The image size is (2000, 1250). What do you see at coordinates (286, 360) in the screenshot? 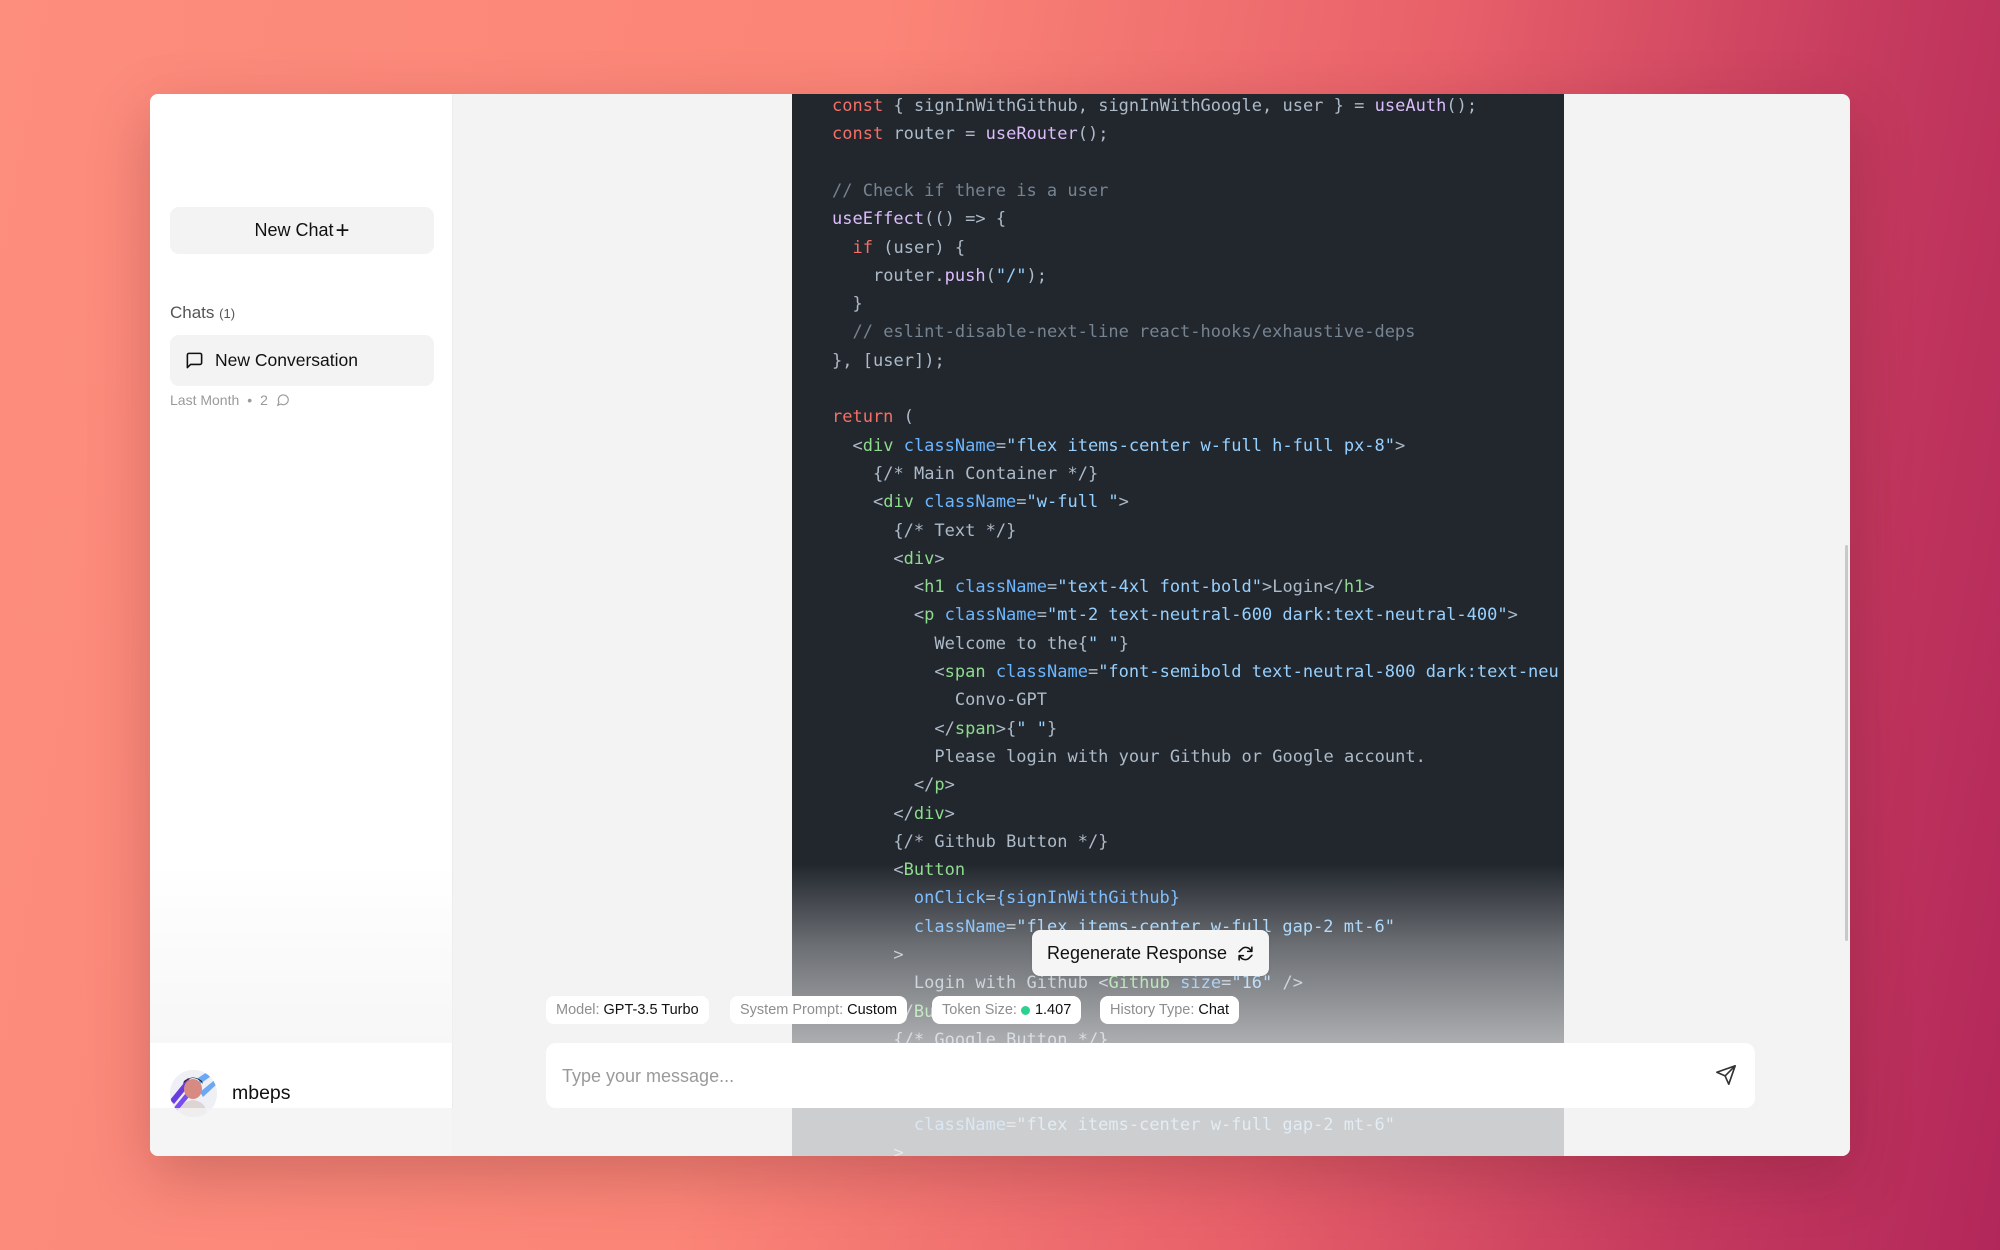
I see `conversation-title: New Conversation` at bounding box center [286, 360].